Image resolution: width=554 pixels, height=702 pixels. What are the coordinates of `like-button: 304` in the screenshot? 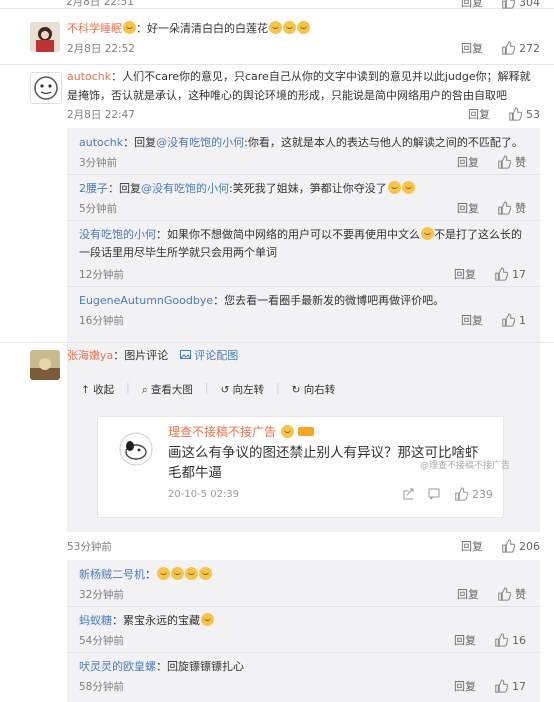 It's located at (520, 4).